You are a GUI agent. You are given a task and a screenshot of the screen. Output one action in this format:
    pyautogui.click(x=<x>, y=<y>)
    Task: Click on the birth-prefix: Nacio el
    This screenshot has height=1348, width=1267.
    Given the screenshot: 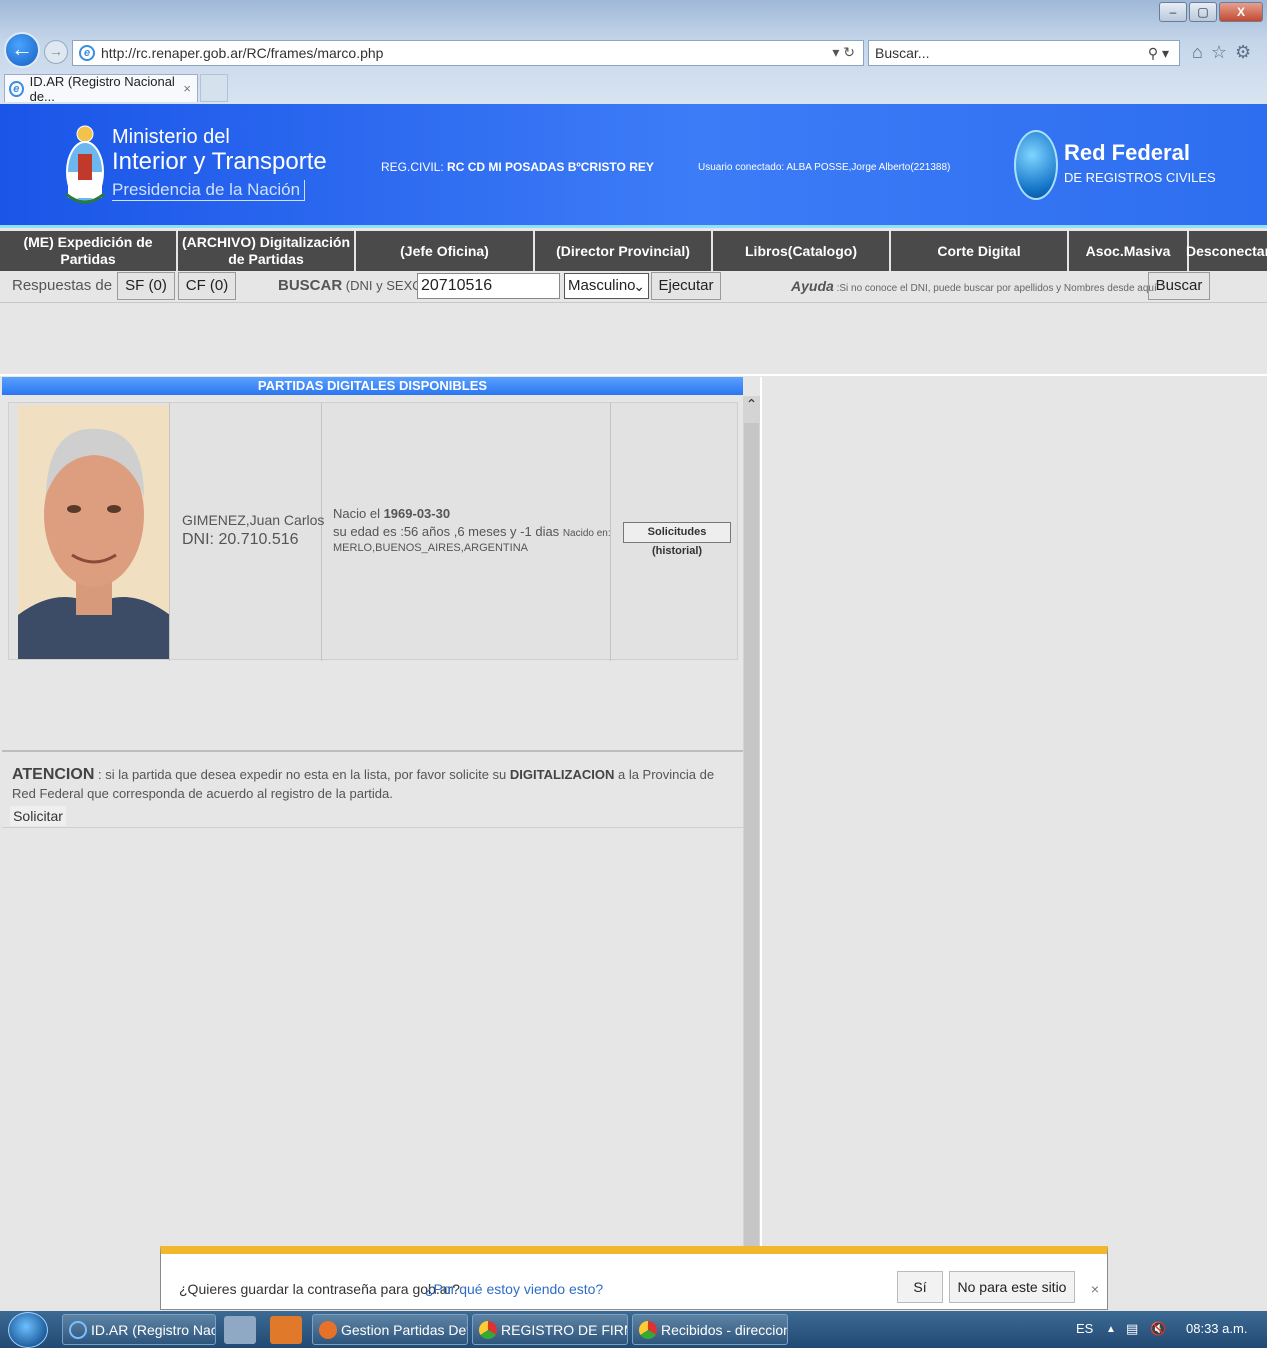 What is the action you would take?
    pyautogui.click(x=358, y=513)
    